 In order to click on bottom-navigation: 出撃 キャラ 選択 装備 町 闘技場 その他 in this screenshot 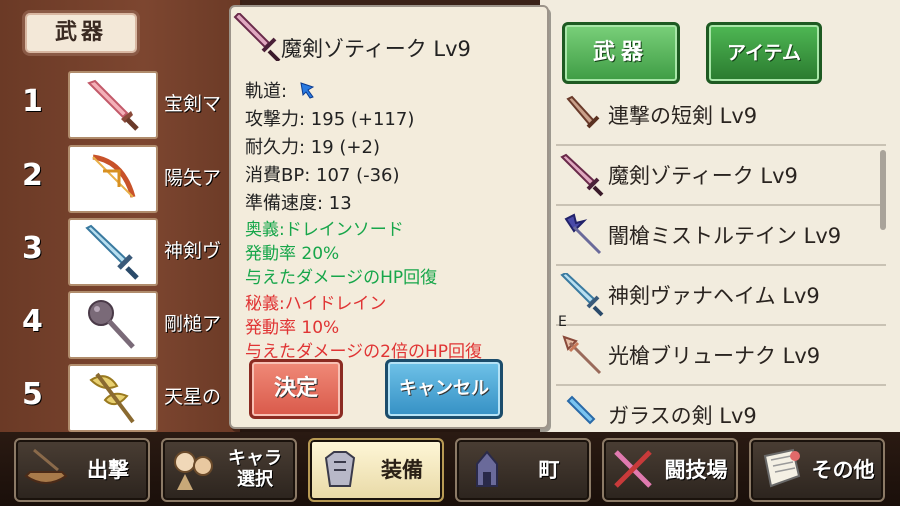, I will do `click(450, 469)`.